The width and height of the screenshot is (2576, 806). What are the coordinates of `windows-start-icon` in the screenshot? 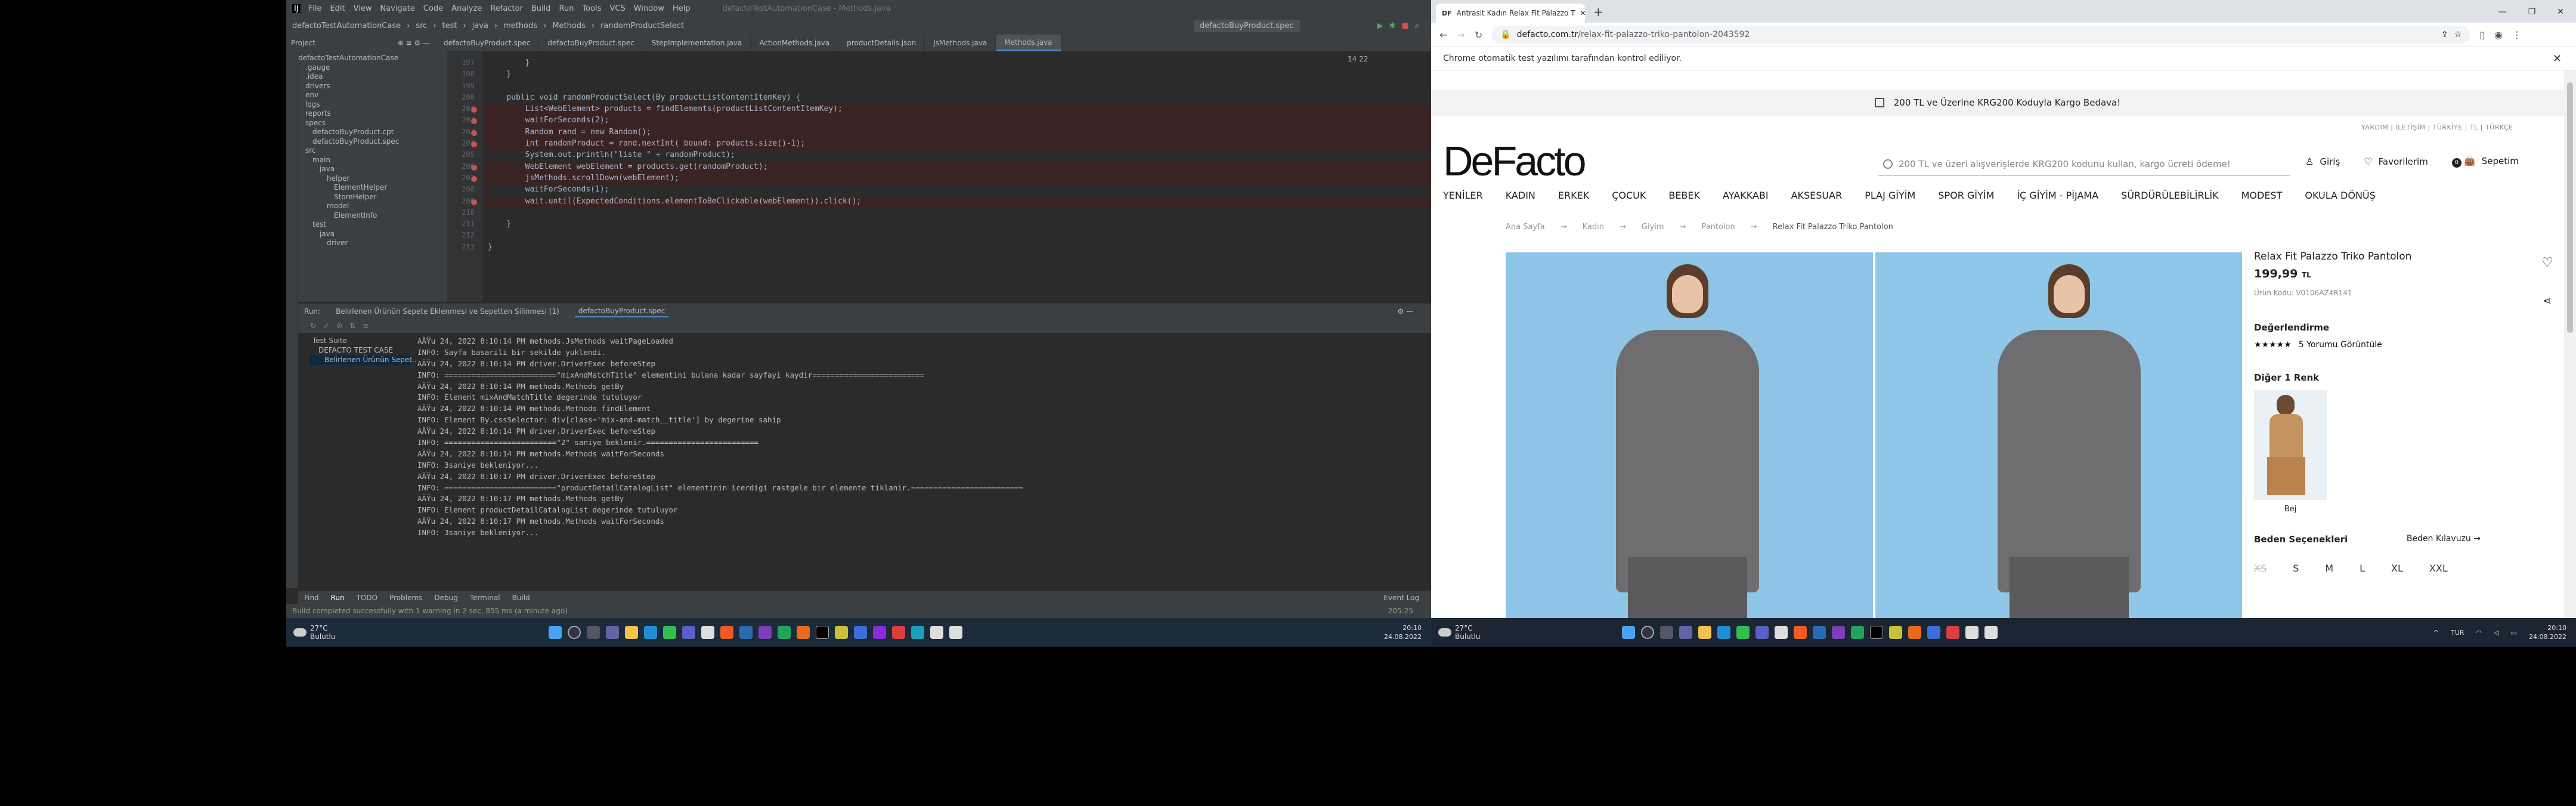 It's located at (555, 632).